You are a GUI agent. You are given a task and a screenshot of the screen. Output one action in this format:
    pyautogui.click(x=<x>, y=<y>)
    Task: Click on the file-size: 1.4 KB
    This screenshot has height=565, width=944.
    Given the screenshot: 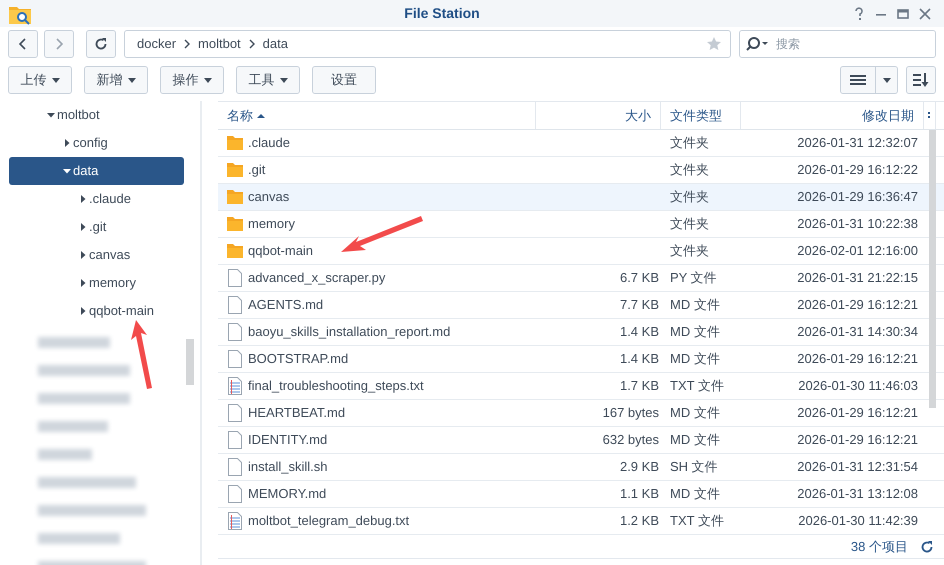 What is the action you would take?
    pyautogui.click(x=639, y=359)
    